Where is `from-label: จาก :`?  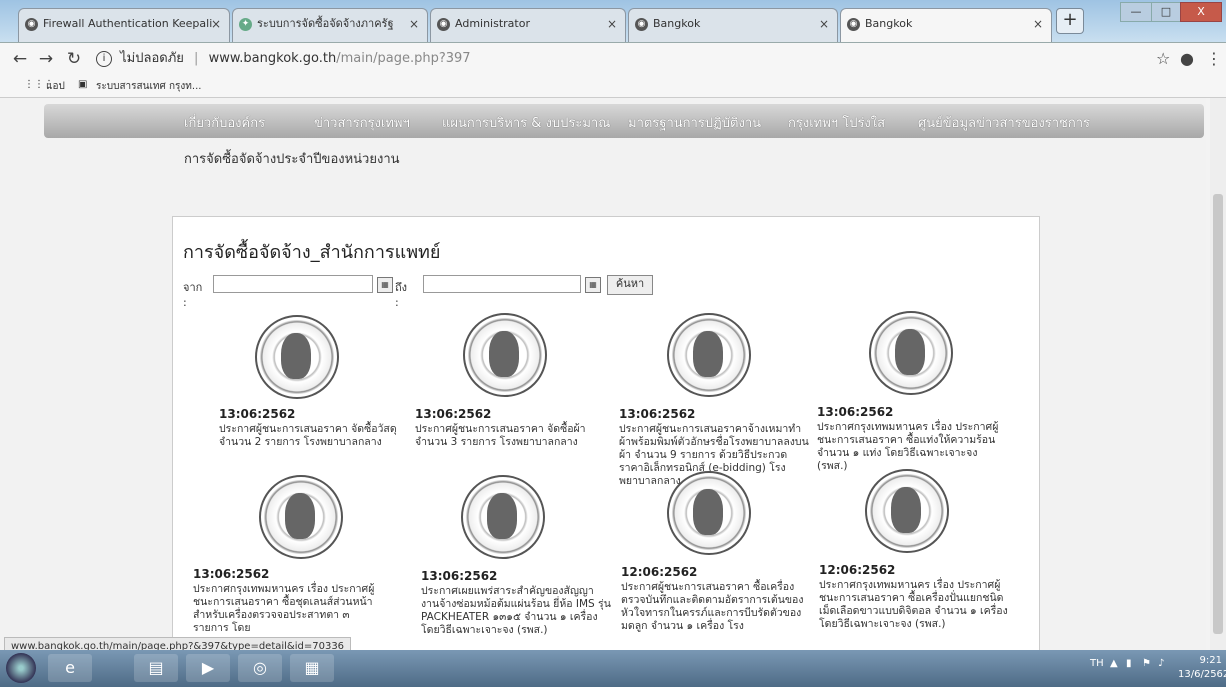 from-label: จาก : is located at coordinates (193, 295).